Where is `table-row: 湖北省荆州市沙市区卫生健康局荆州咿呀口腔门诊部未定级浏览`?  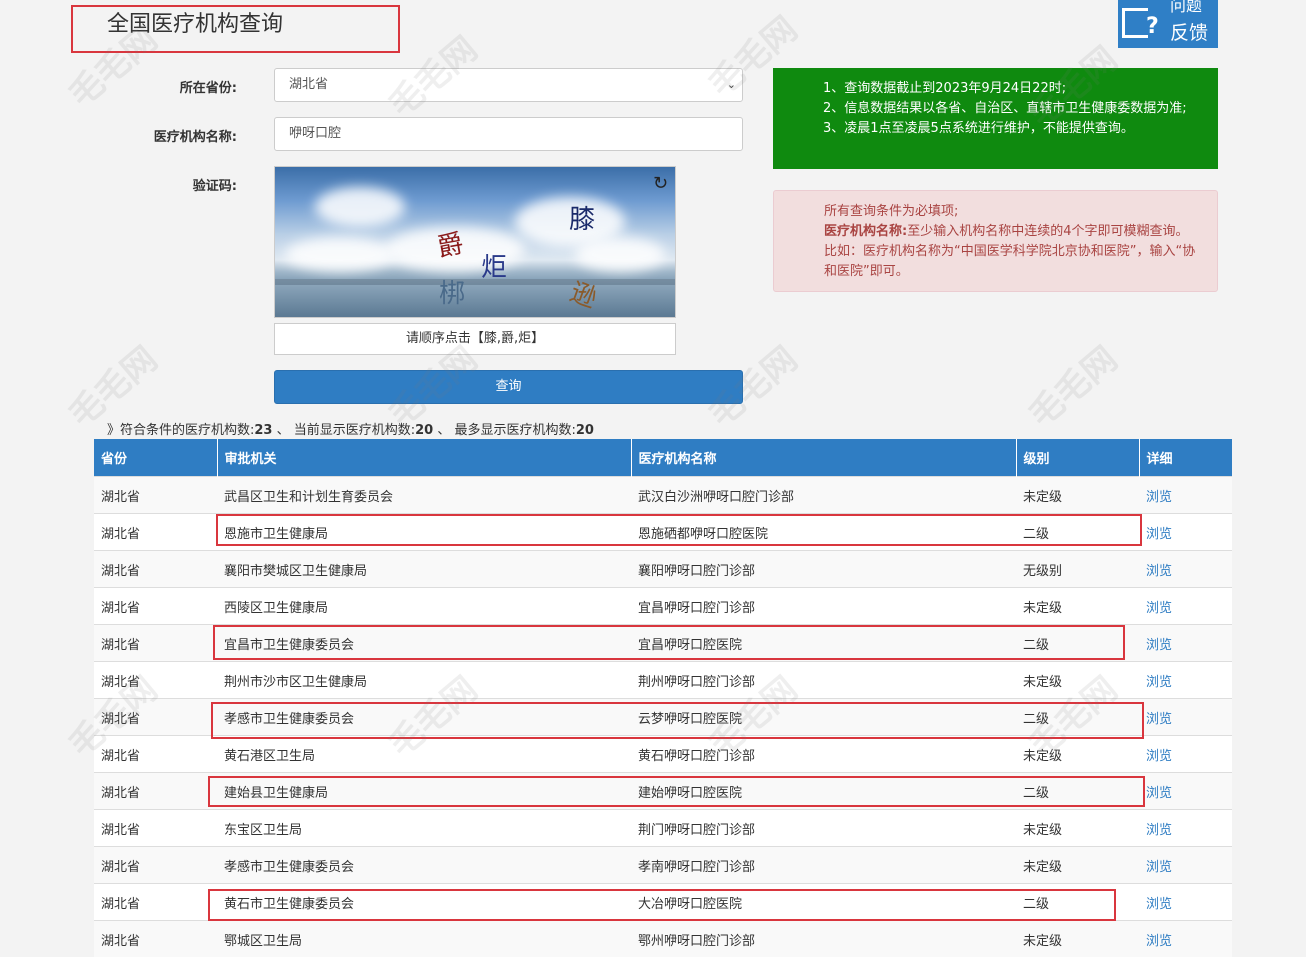 table-row: 湖北省荆州市沙市区卫生健康局荆州咿呀口腔门诊部未定级浏览 is located at coordinates (663, 680).